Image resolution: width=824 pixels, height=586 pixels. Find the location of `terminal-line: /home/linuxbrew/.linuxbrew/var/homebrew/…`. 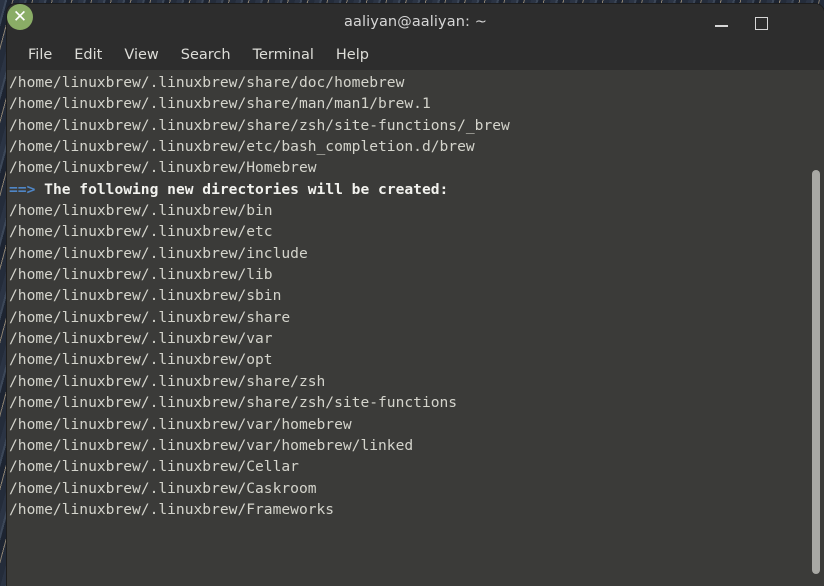

terminal-line: /home/linuxbrew/.linuxbrew/var/homebrew/… is located at coordinates (211, 445).